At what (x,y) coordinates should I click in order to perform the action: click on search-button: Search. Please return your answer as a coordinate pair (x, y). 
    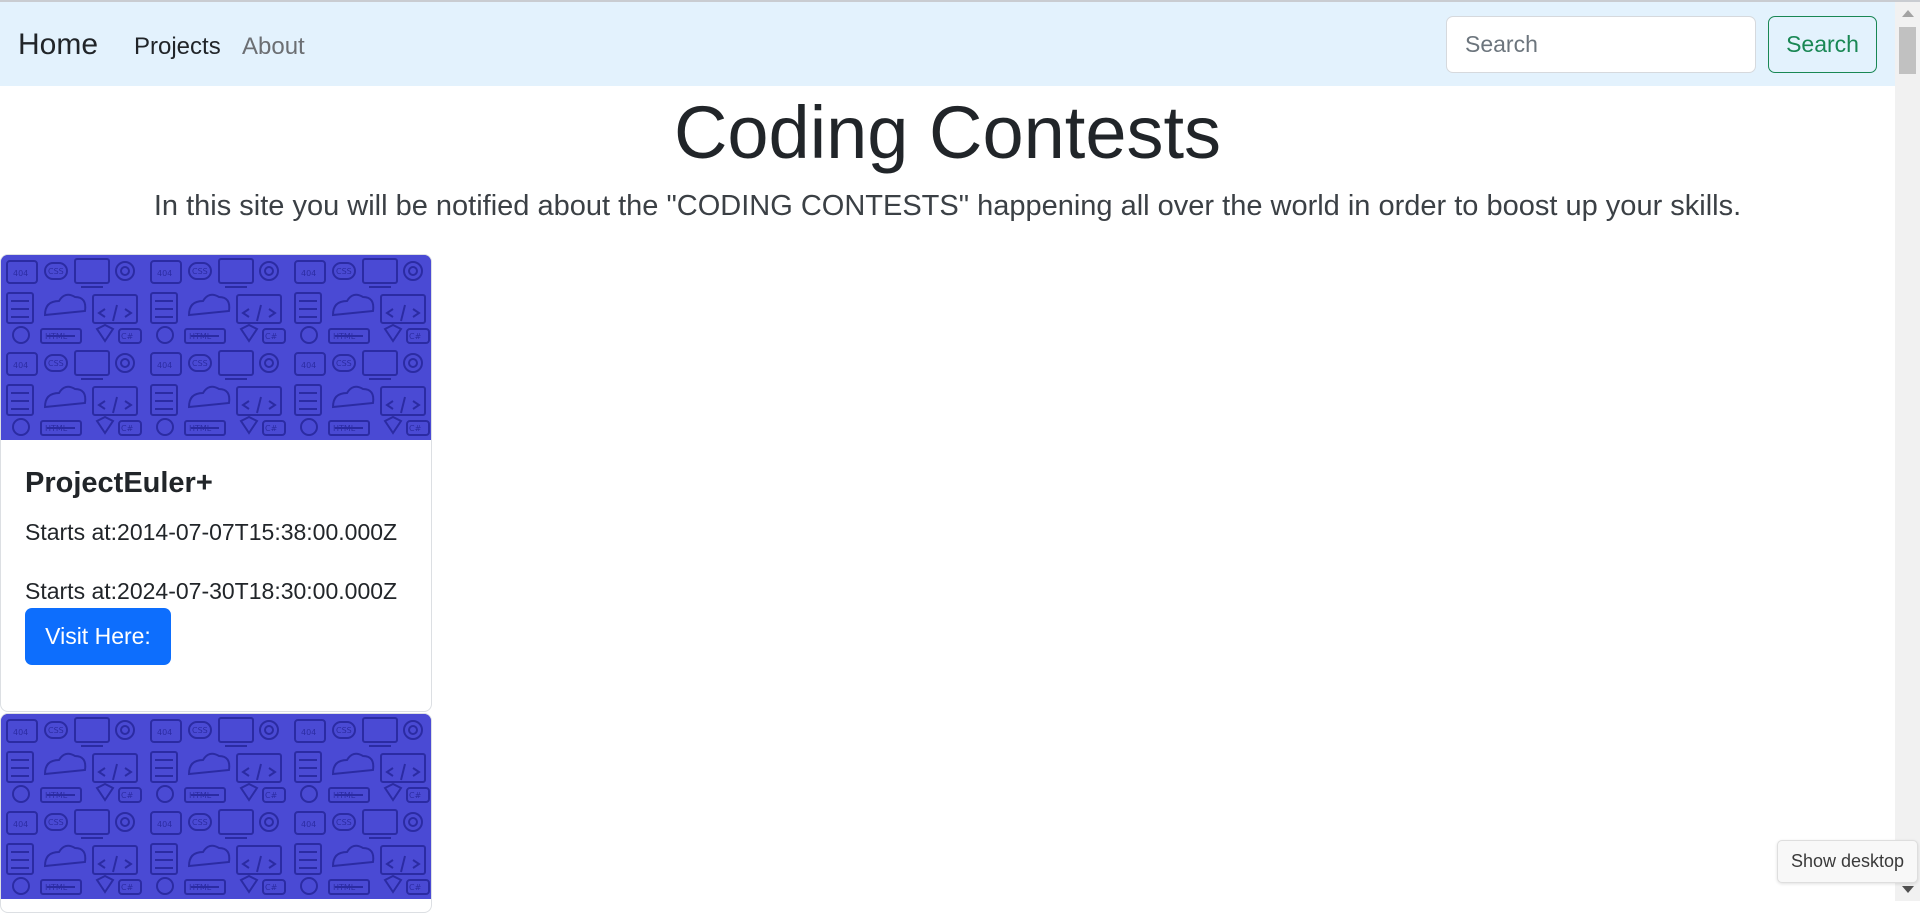
    Looking at the image, I should click on (1822, 44).